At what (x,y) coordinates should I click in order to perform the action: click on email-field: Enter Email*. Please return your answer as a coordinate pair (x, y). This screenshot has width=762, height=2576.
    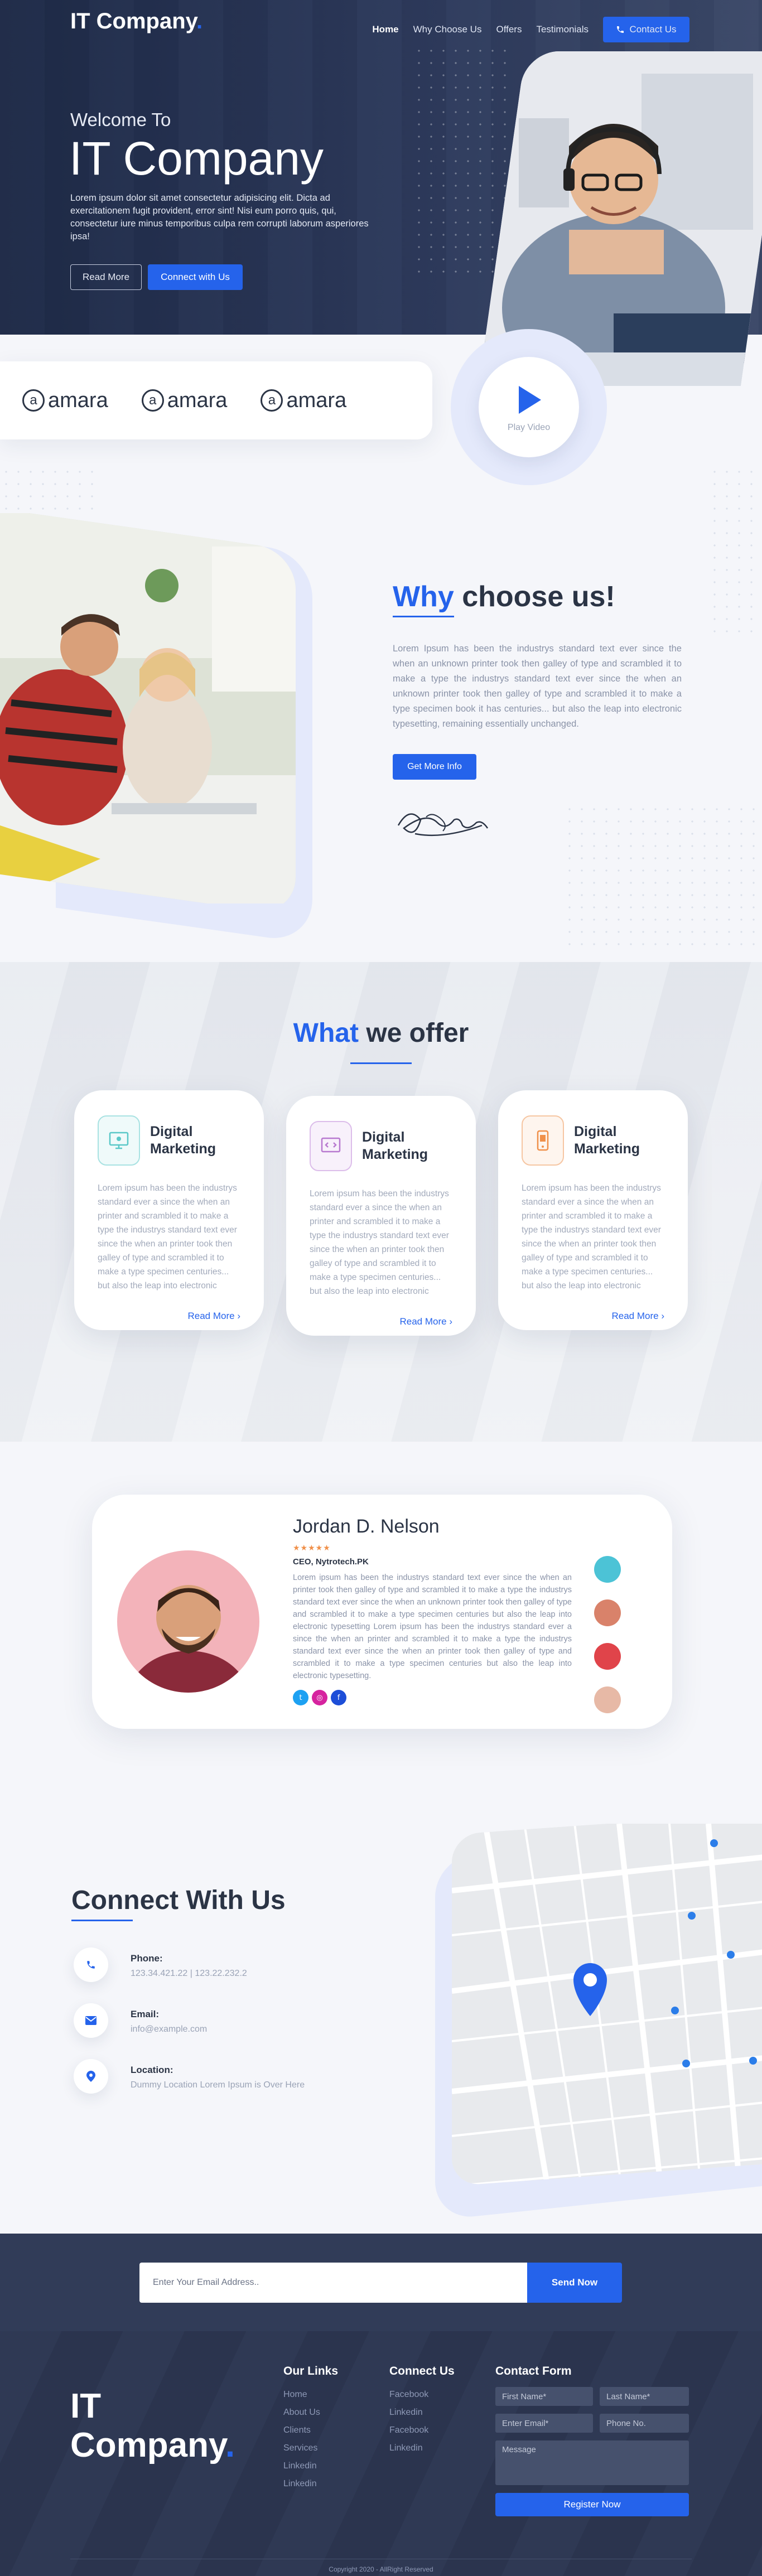
    Looking at the image, I should click on (544, 2423).